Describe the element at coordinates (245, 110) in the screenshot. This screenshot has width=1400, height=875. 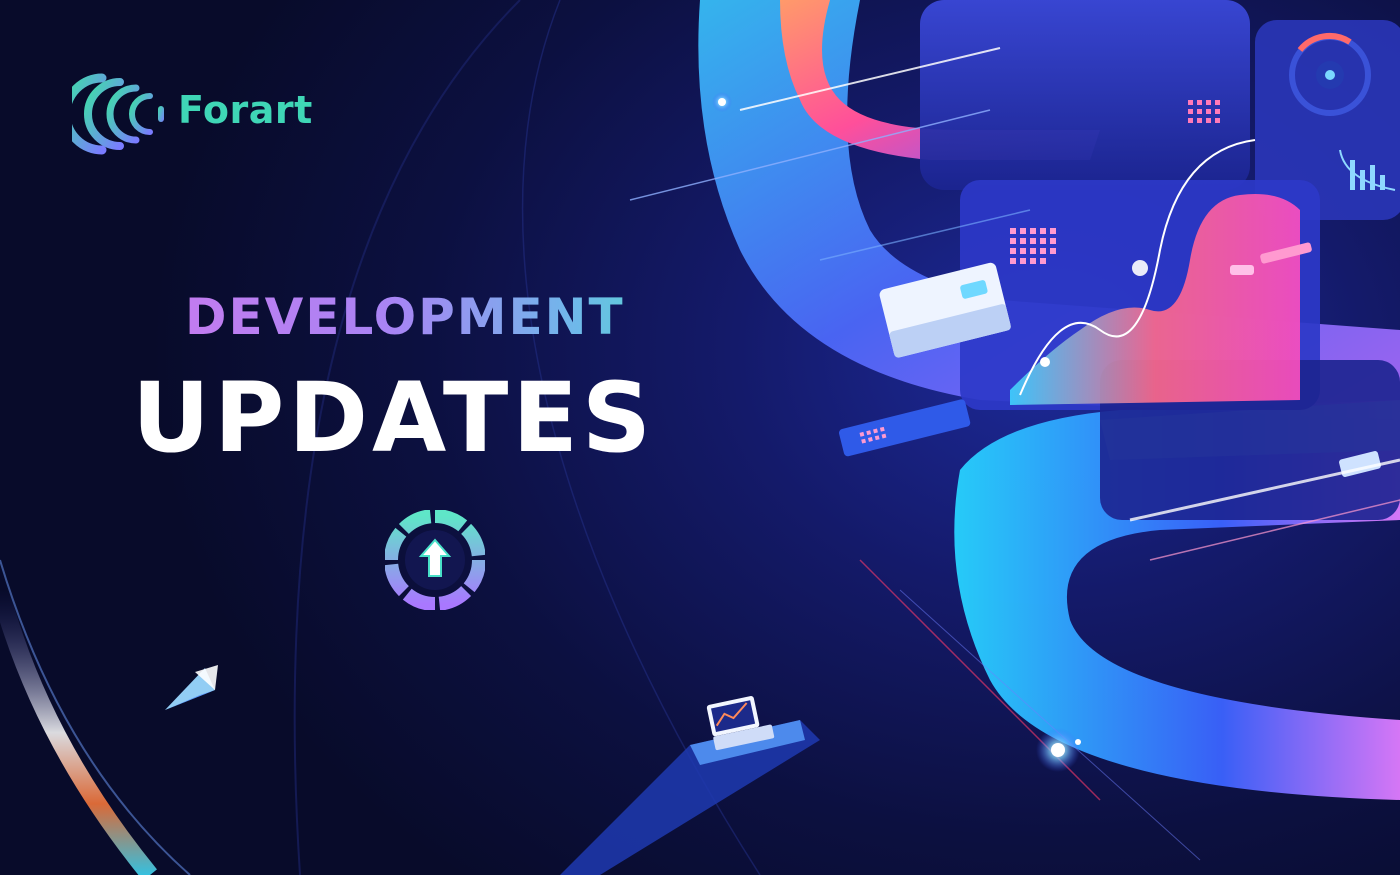
I see `brand-name: Forart` at that location.